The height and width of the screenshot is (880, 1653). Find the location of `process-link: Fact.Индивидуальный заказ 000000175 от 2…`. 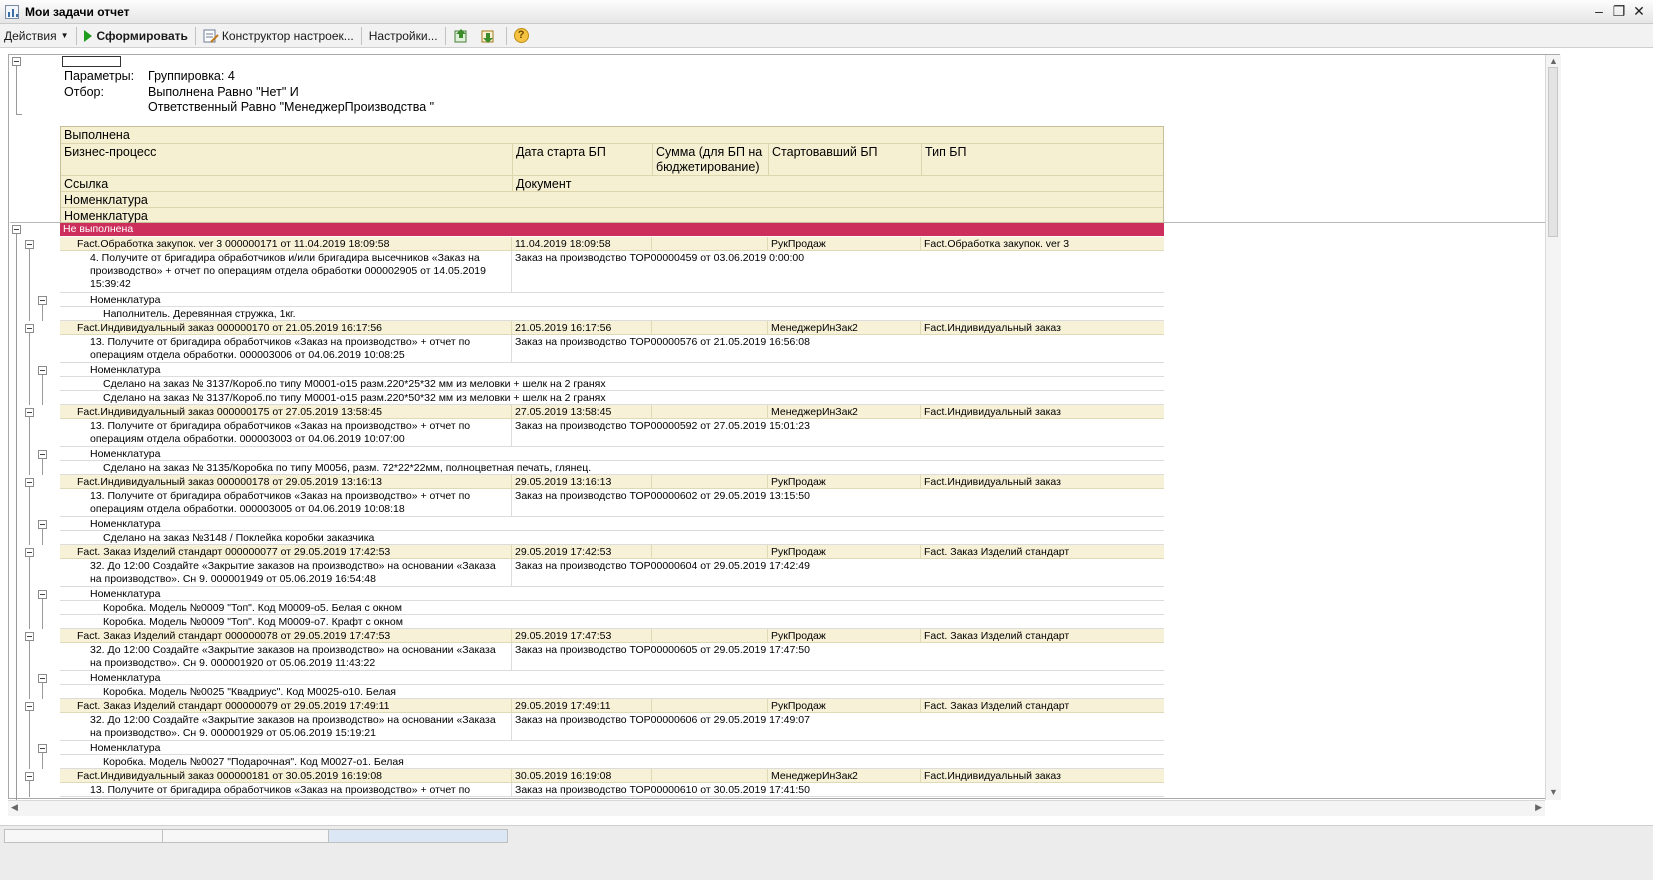

process-link: Fact.Индивидуальный заказ 000000175 от 2… is located at coordinates (230, 412).